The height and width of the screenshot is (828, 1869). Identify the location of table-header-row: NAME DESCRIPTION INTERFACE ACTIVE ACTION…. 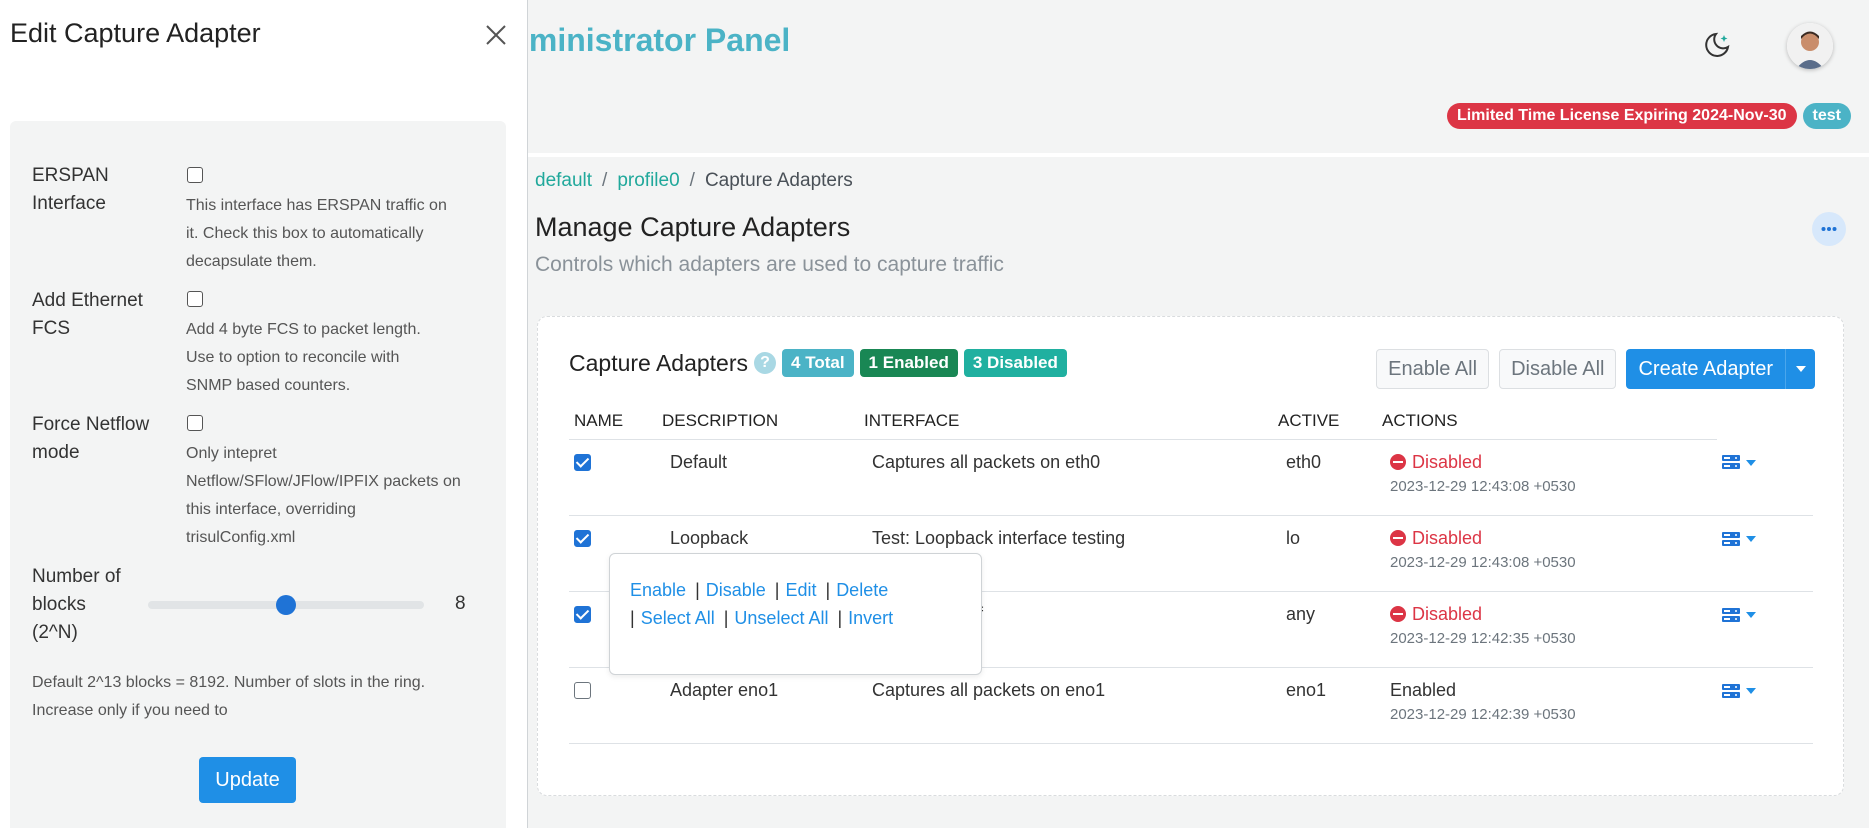
(1191, 421).